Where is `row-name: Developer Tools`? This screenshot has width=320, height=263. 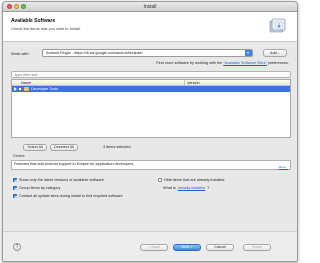 row-name: Developer Tools is located at coordinates (45, 89).